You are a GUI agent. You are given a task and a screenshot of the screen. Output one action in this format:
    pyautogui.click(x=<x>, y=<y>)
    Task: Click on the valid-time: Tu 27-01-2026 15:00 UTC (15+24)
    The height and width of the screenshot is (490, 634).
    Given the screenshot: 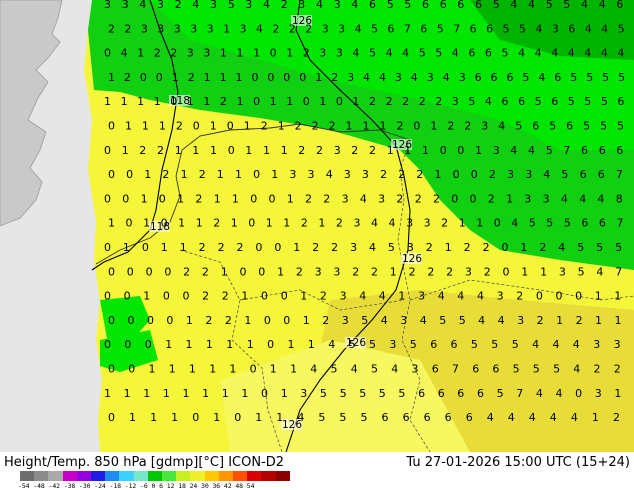 What is the action you would take?
    pyautogui.click(x=518, y=462)
    